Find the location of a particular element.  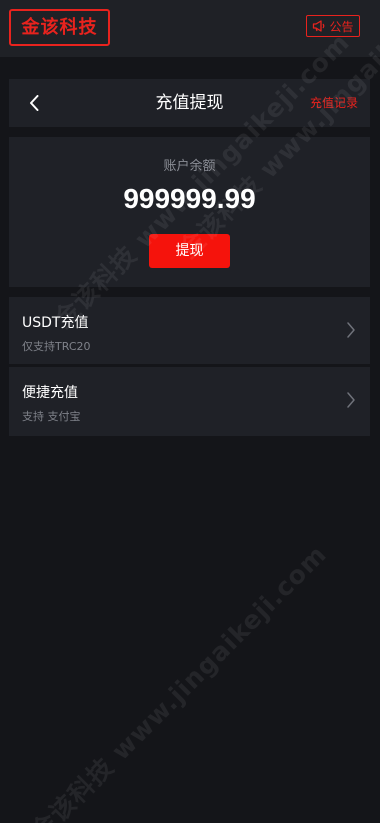

page-header: 充值提现 充值记录 is located at coordinates (189, 103).